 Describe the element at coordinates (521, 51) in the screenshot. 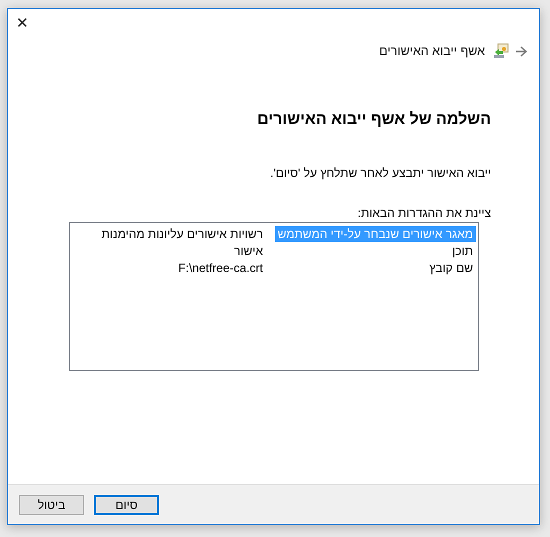

I see `forward-arrow-icon` at that location.